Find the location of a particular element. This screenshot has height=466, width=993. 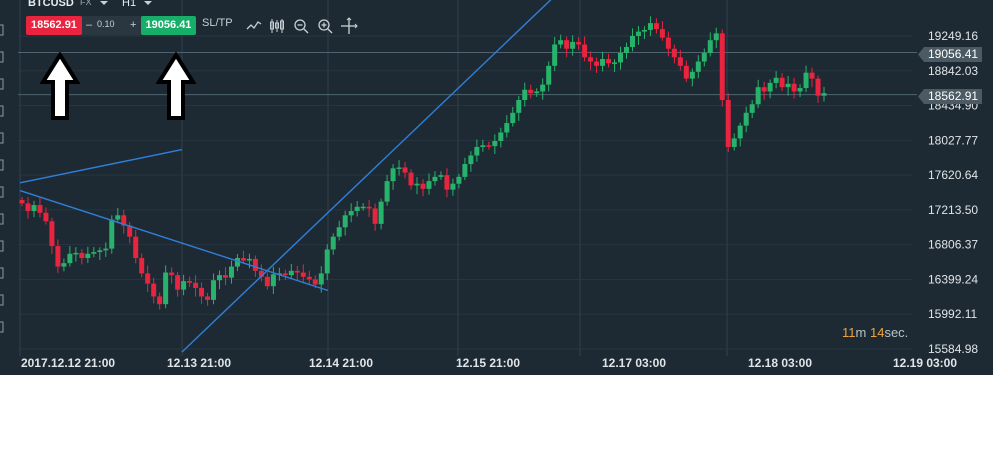

x-tick-label: 12.19 03:00 is located at coordinates (925, 363).